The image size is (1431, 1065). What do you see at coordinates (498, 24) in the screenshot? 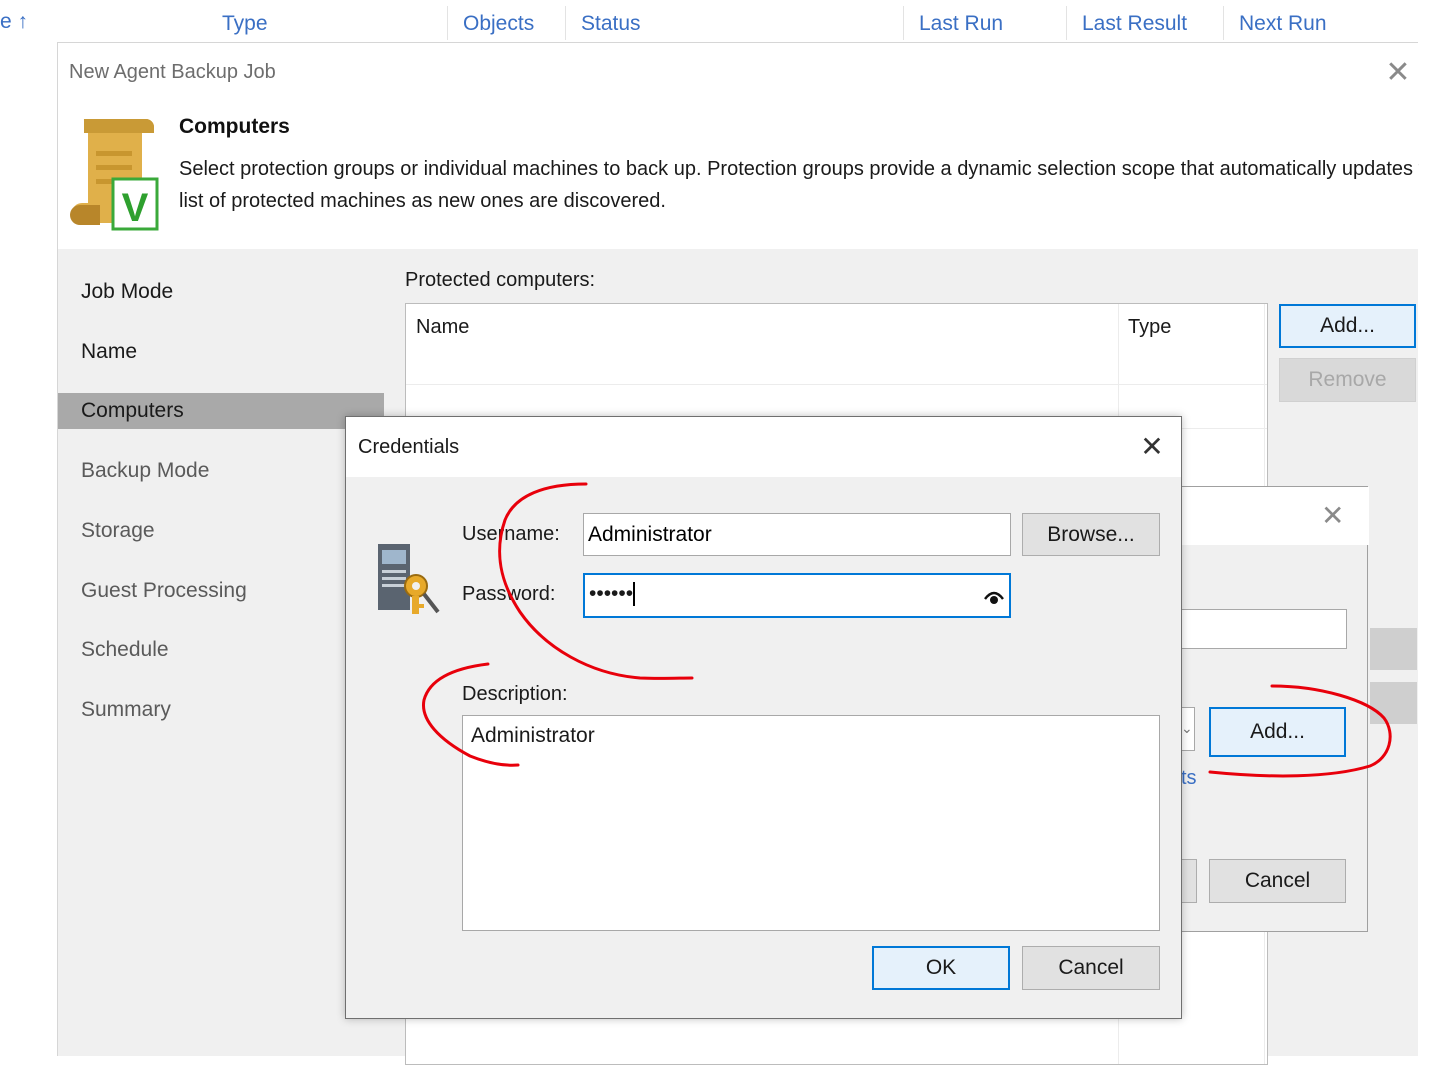
I see `column-header-objects: Objects` at bounding box center [498, 24].